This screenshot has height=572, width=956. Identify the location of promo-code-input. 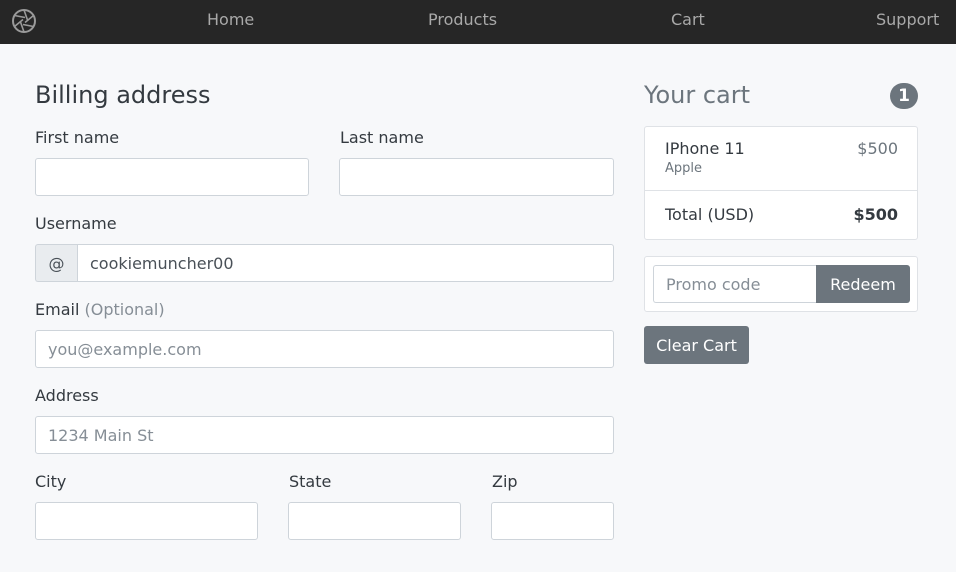
(735, 284).